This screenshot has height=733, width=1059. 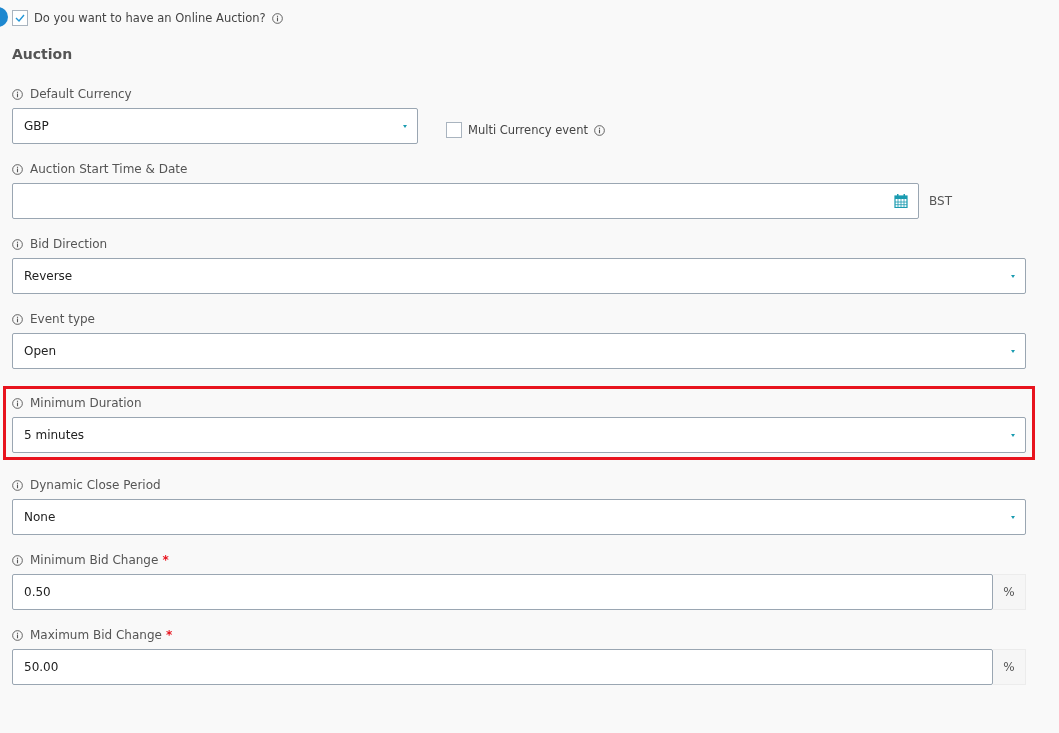 I want to click on select-field: Reverse, so click(x=519, y=276).